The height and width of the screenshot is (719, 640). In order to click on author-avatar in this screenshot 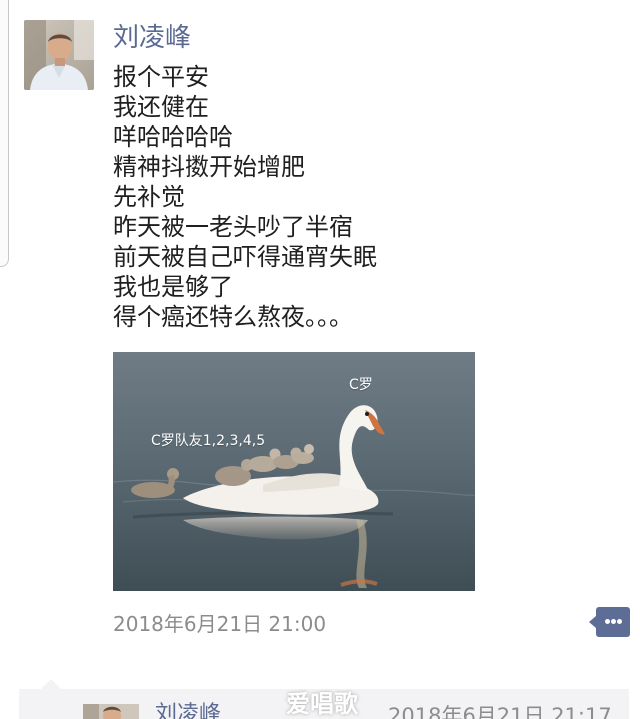, I will do `click(59, 55)`.